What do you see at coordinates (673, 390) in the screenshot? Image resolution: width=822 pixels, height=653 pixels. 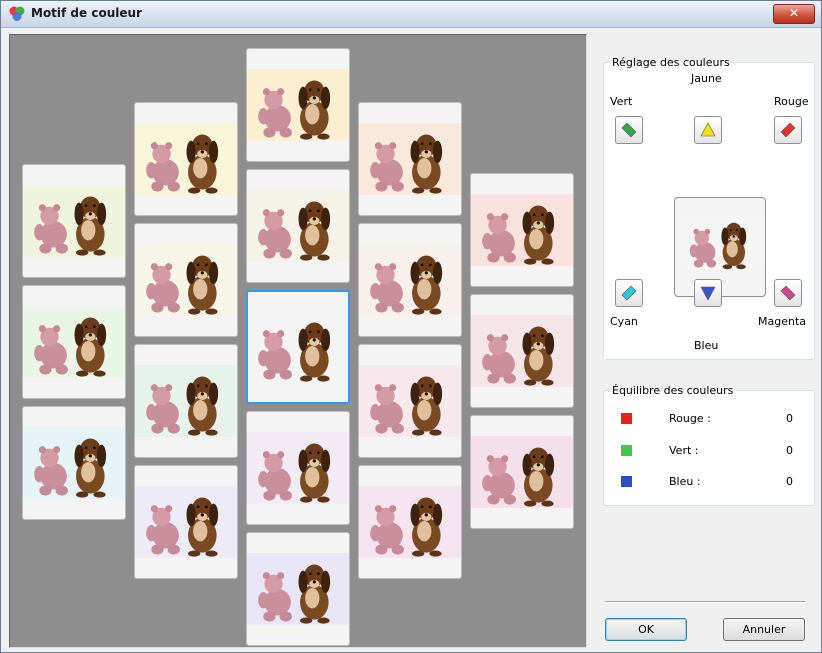 I see `color-balance-legend: Équilibre des couleurs` at bounding box center [673, 390].